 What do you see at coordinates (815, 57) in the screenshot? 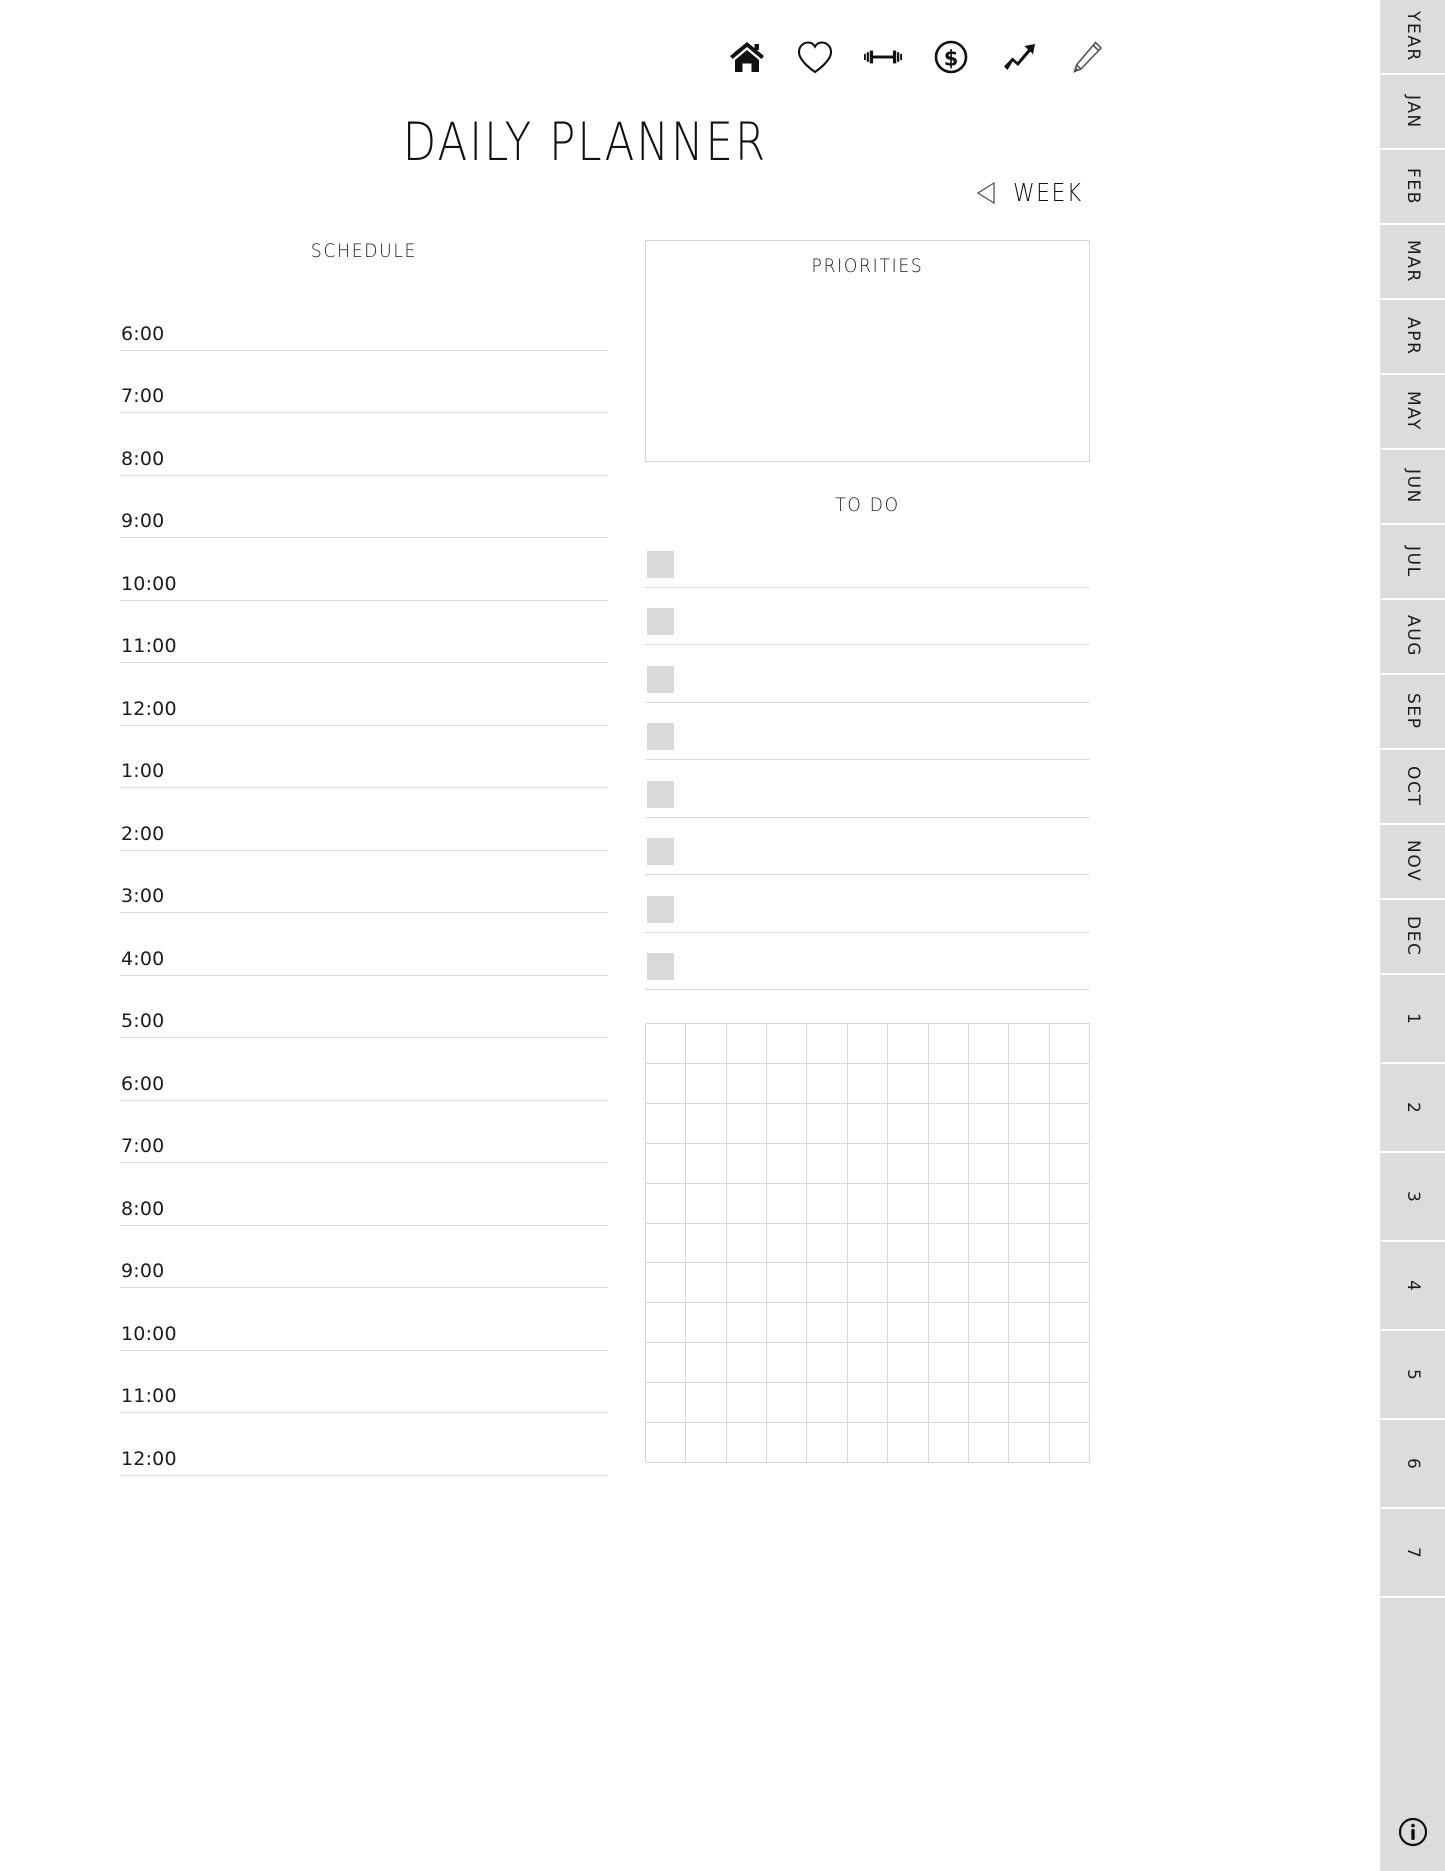
I see `heart-icon` at bounding box center [815, 57].